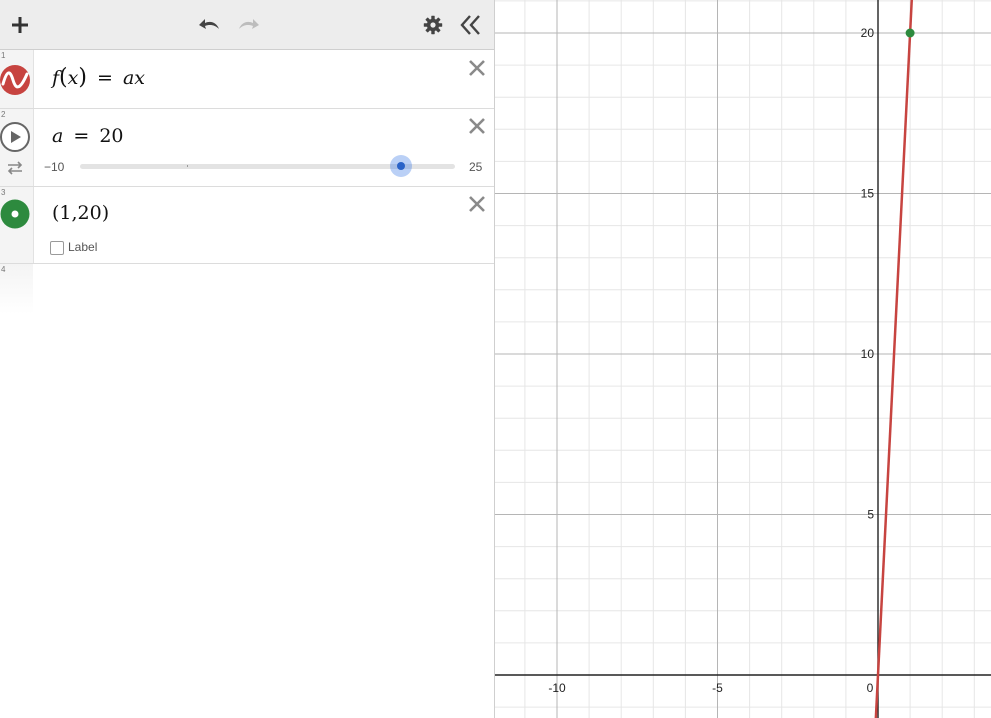 This screenshot has height=718, width=991. What do you see at coordinates (134, 78) in the screenshot?
I see `function-body: ax` at bounding box center [134, 78].